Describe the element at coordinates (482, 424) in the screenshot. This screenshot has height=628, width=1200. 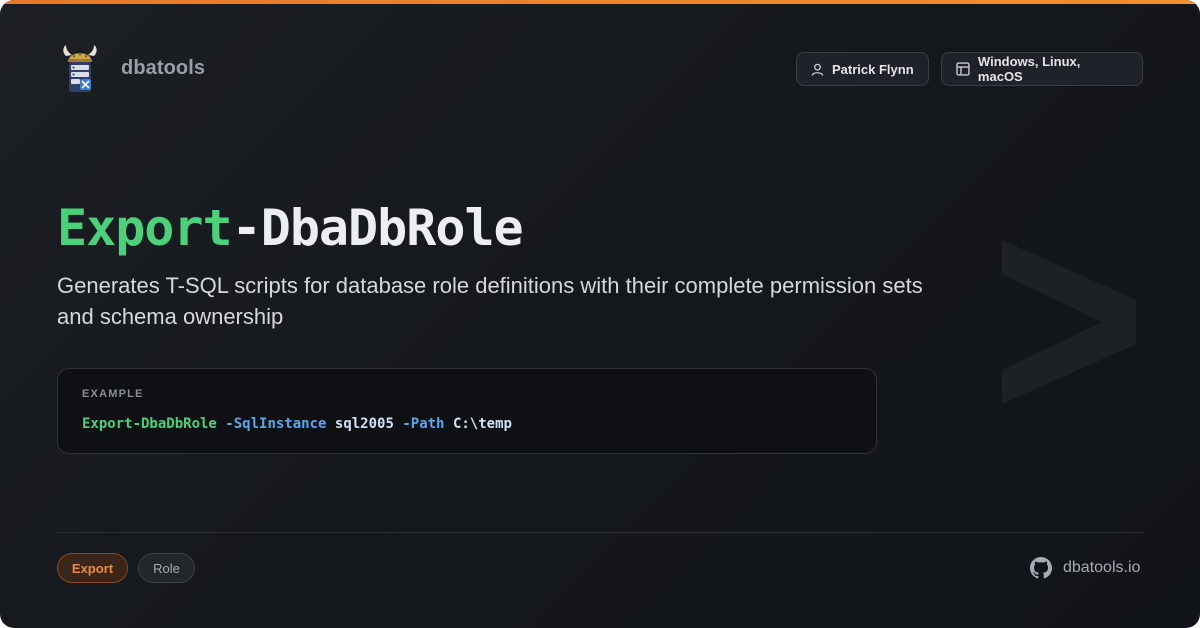
I see `example-value: C:\temp` at that location.